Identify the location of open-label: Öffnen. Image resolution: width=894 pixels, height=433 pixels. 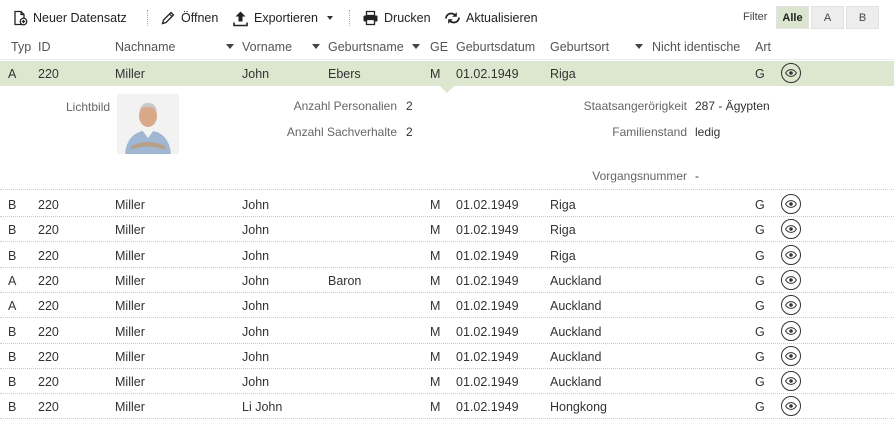
(200, 18).